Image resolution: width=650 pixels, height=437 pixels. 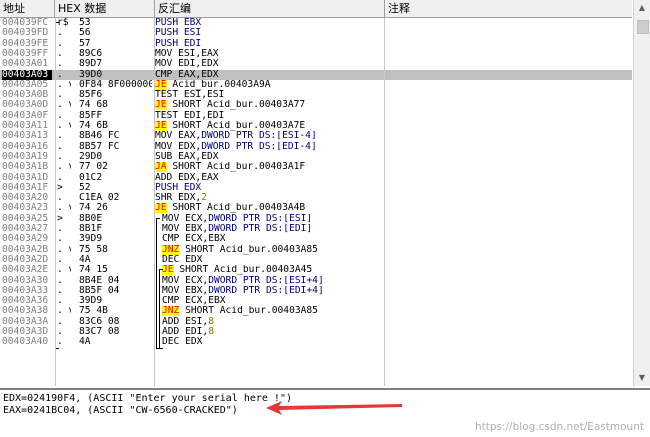 I want to click on jump-marker: . v, so click(x=64, y=126).